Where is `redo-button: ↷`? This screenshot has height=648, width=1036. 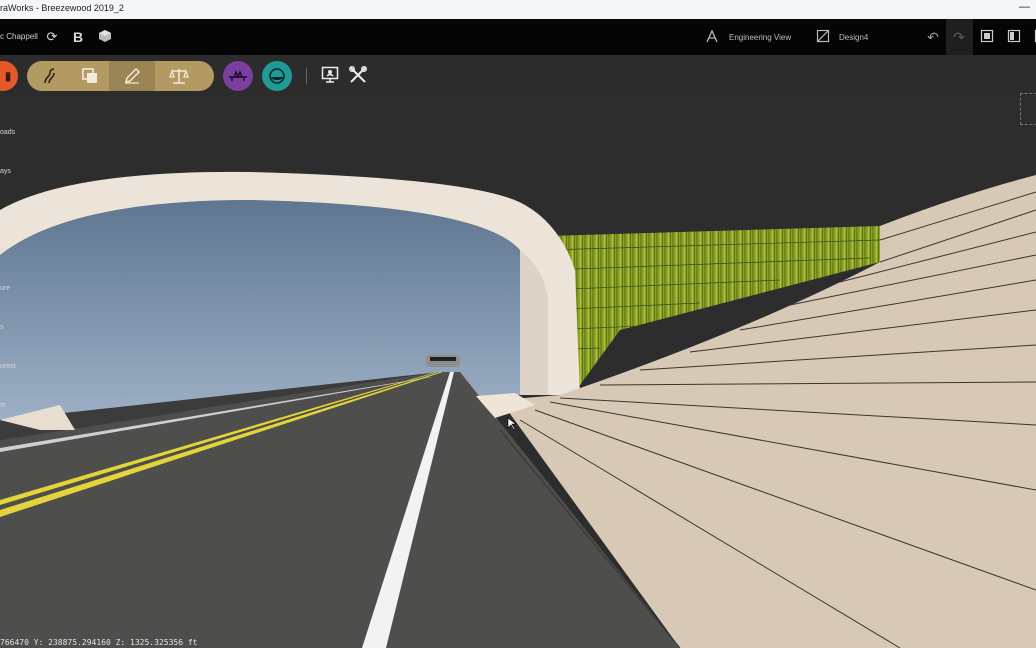
redo-button: ↷ is located at coordinates (959, 37).